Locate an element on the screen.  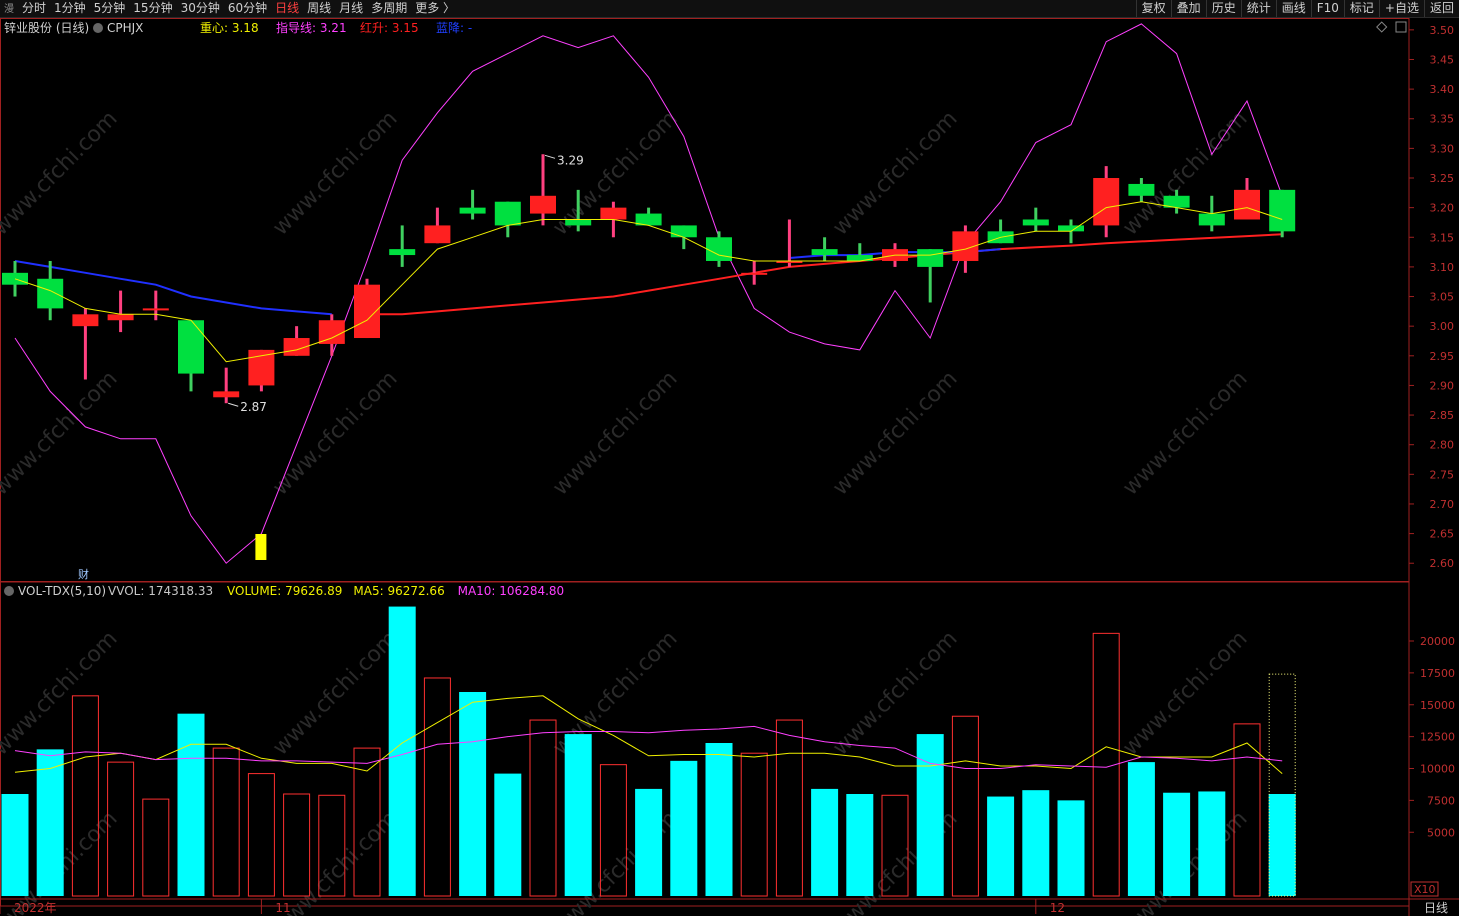
menu-icon: 漫 is located at coordinates (9, 9).